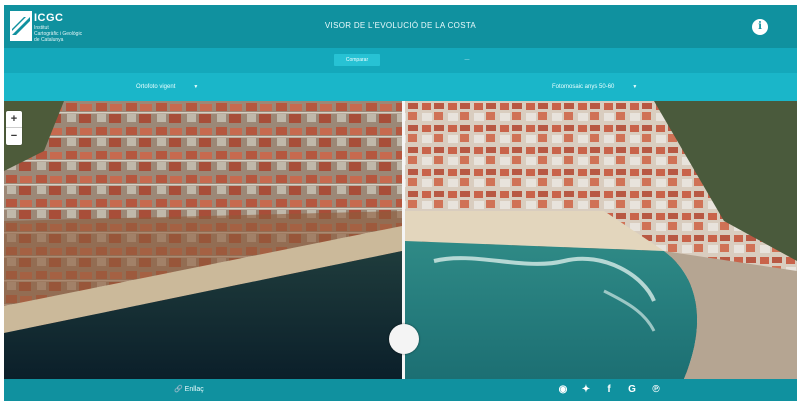 This screenshot has width=801, height=401. What do you see at coordinates (632, 390) in the screenshot?
I see `google-icon: G` at bounding box center [632, 390].